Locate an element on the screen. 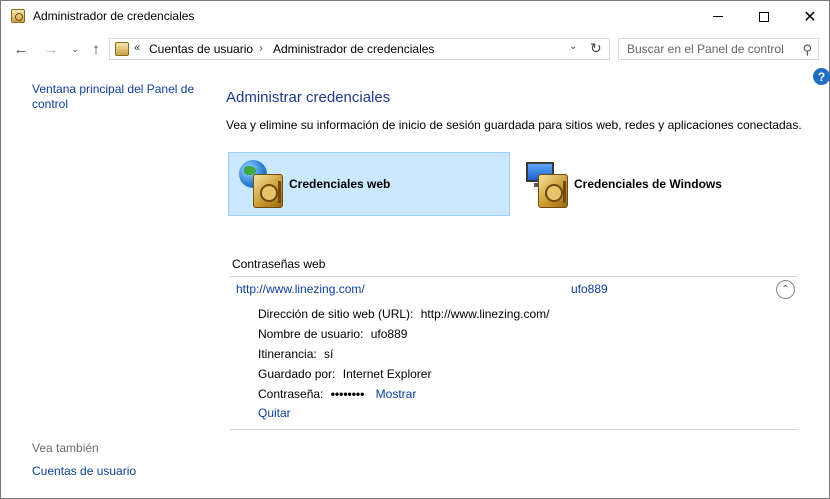 The height and width of the screenshot is (499, 830). section-divider-bottom is located at coordinates (513, 429).